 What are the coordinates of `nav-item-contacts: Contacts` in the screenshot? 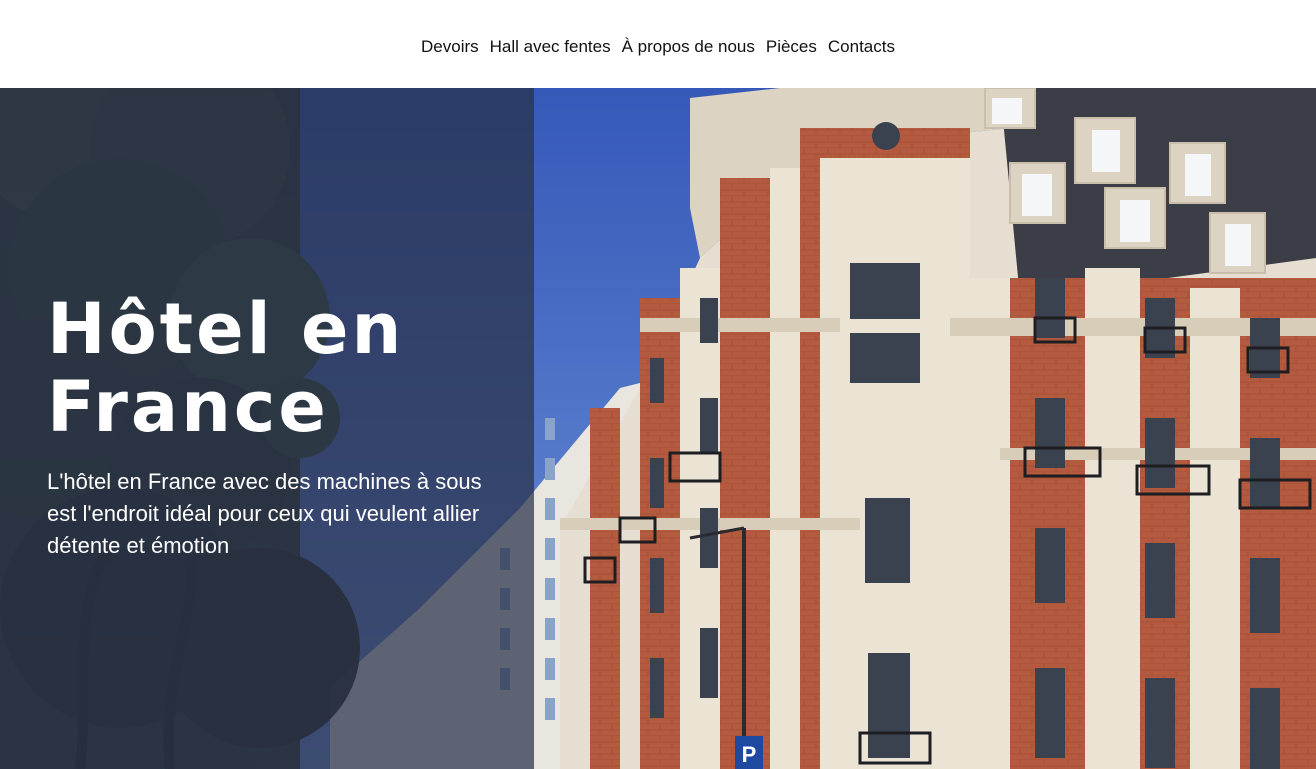 It's located at (861, 47).